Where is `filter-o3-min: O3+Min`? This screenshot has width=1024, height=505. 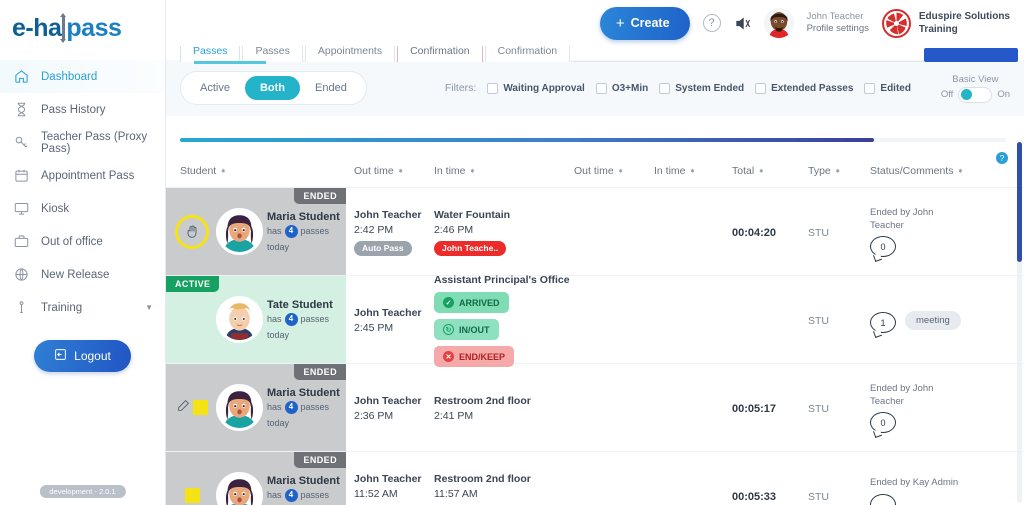
filter-o3-min: O3+Min is located at coordinates (621, 88).